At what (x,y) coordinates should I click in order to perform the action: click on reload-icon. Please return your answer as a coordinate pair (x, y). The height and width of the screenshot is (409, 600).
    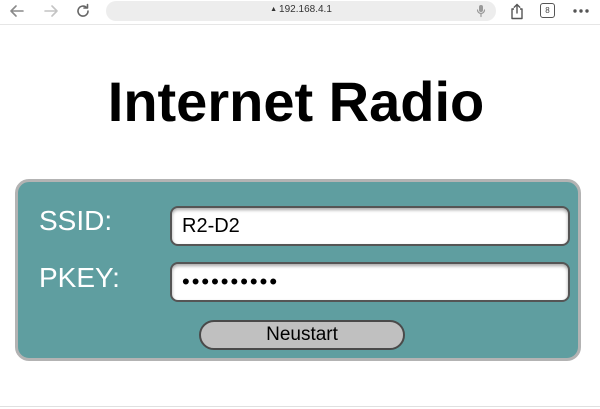
    Looking at the image, I should click on (83, 10).